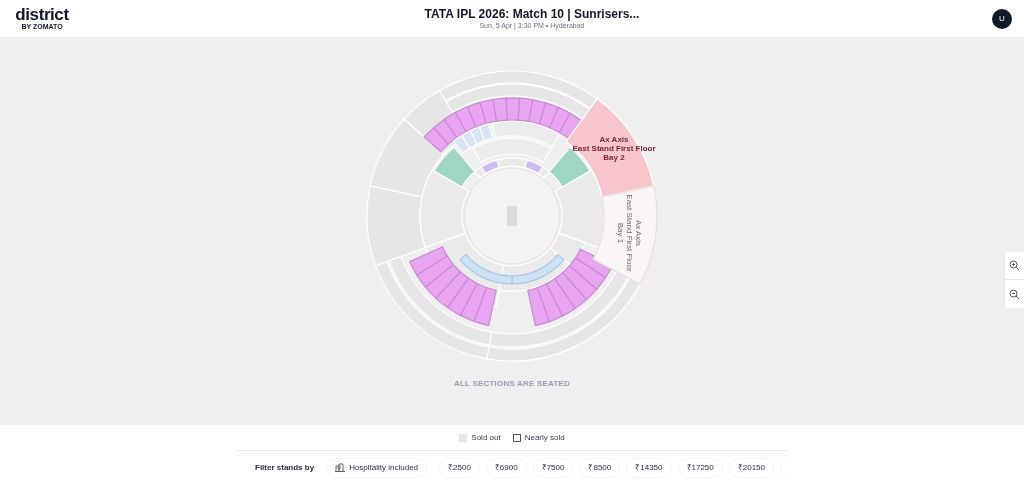 The image size is (1024, 484). Describe the element at coordinates (340, 467) in the screenshot. I see `hotel-icon` at that location.